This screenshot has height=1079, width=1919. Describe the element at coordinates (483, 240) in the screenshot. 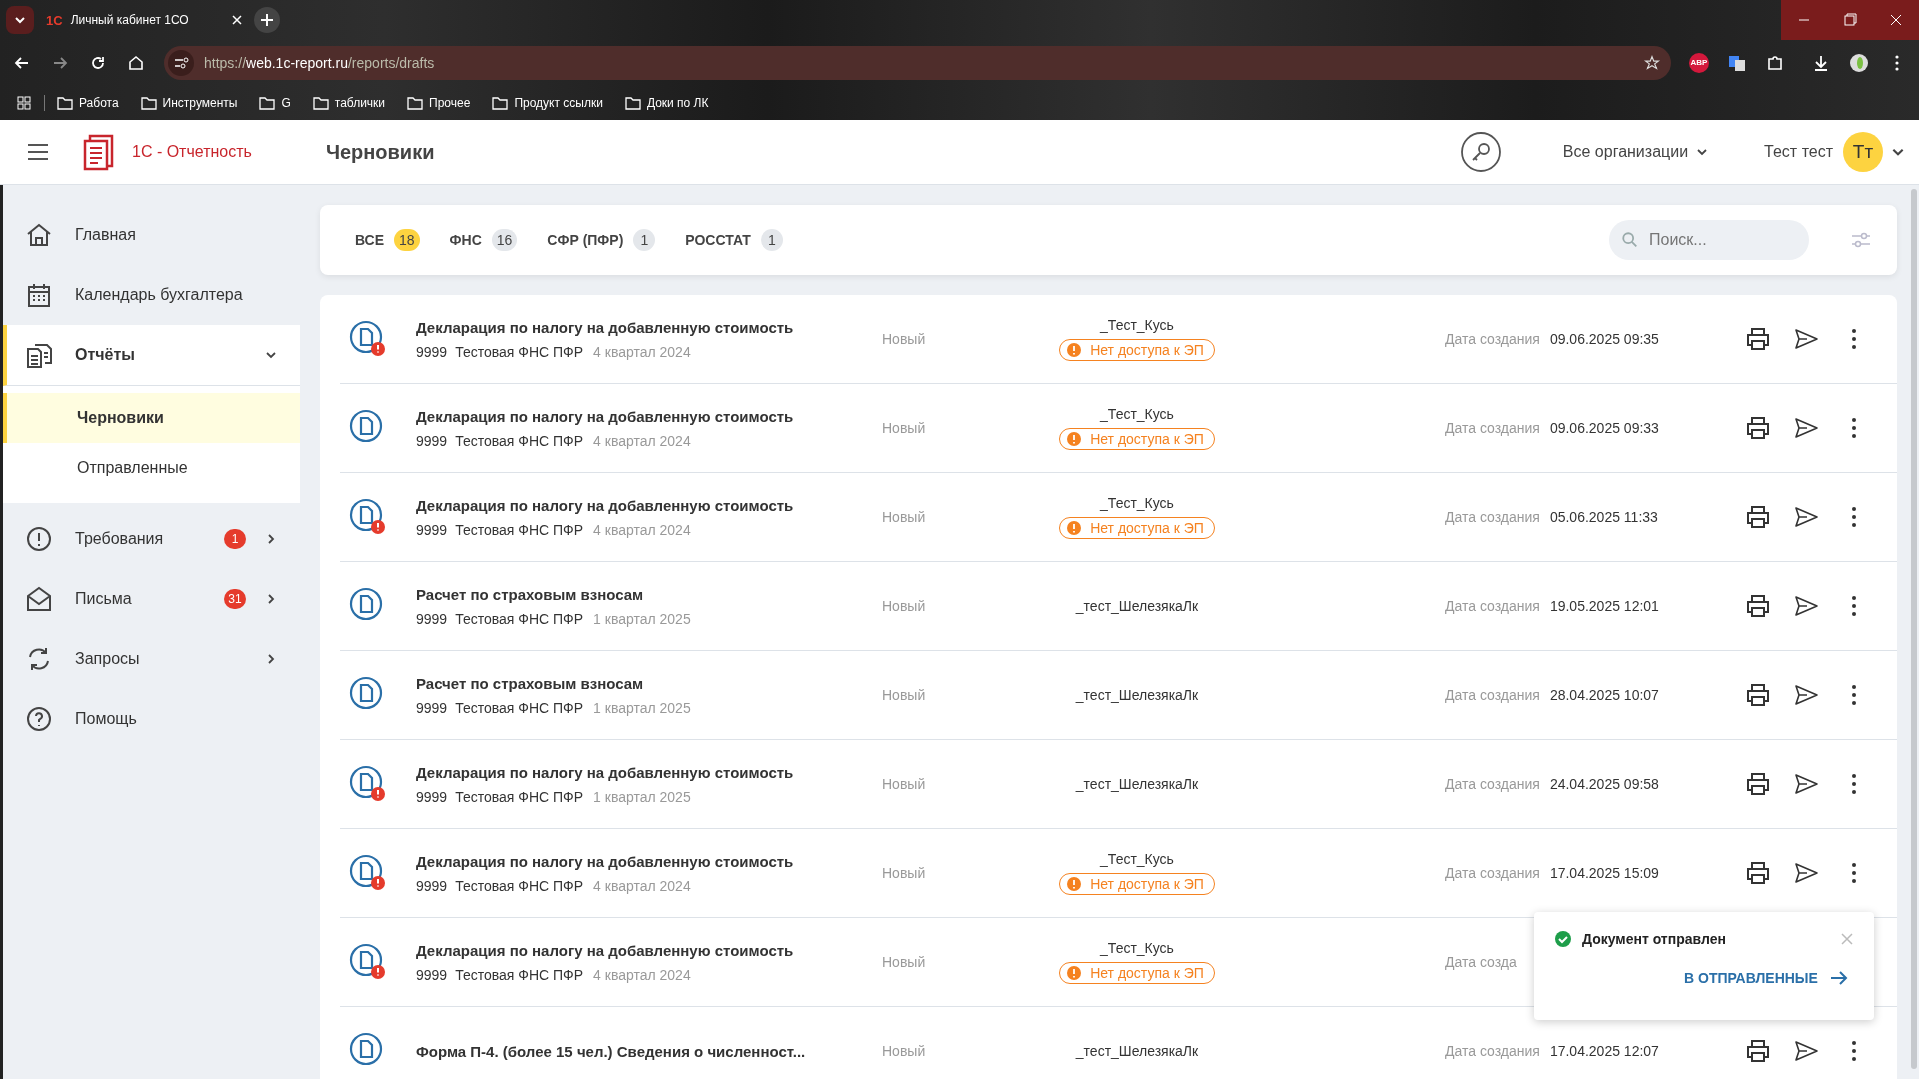

I see `filter-tab: ФНС 16` at that location.